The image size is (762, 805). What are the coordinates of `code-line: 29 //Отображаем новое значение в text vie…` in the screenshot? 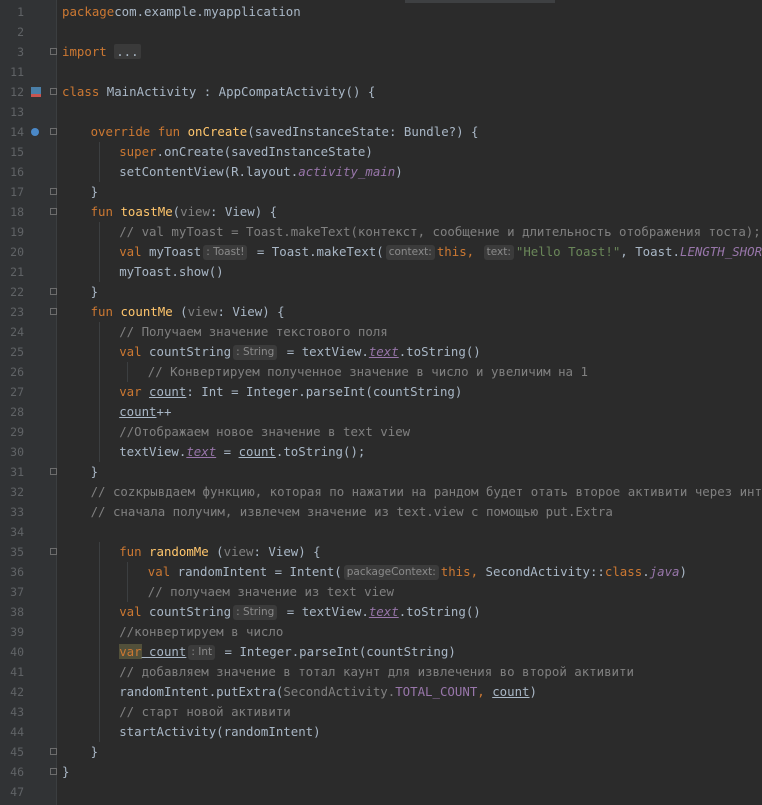 It's located at (381, 432).